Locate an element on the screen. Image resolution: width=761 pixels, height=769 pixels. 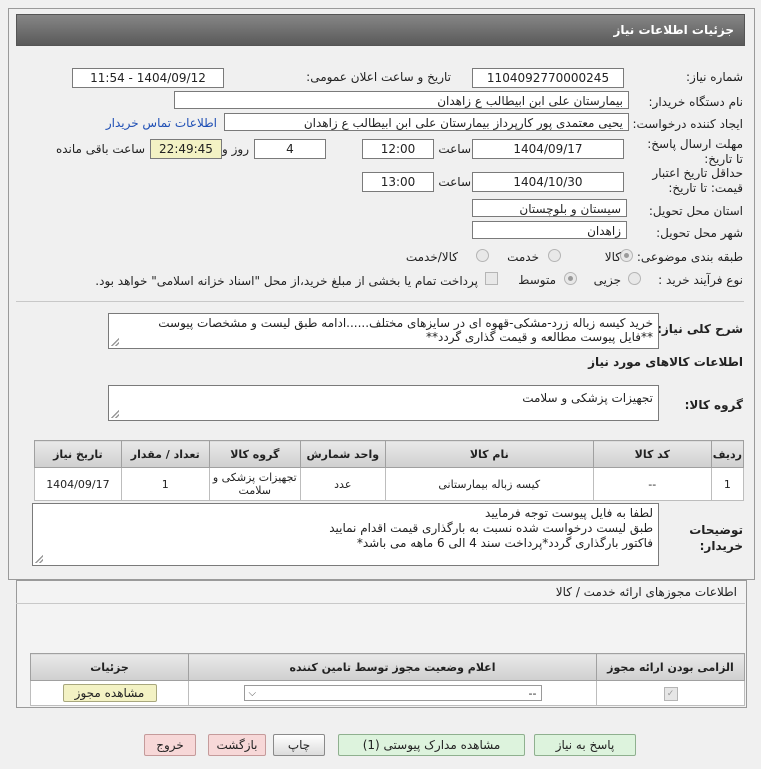
goods-group-label: گروه کالا: is located at coordinates (713, 405).